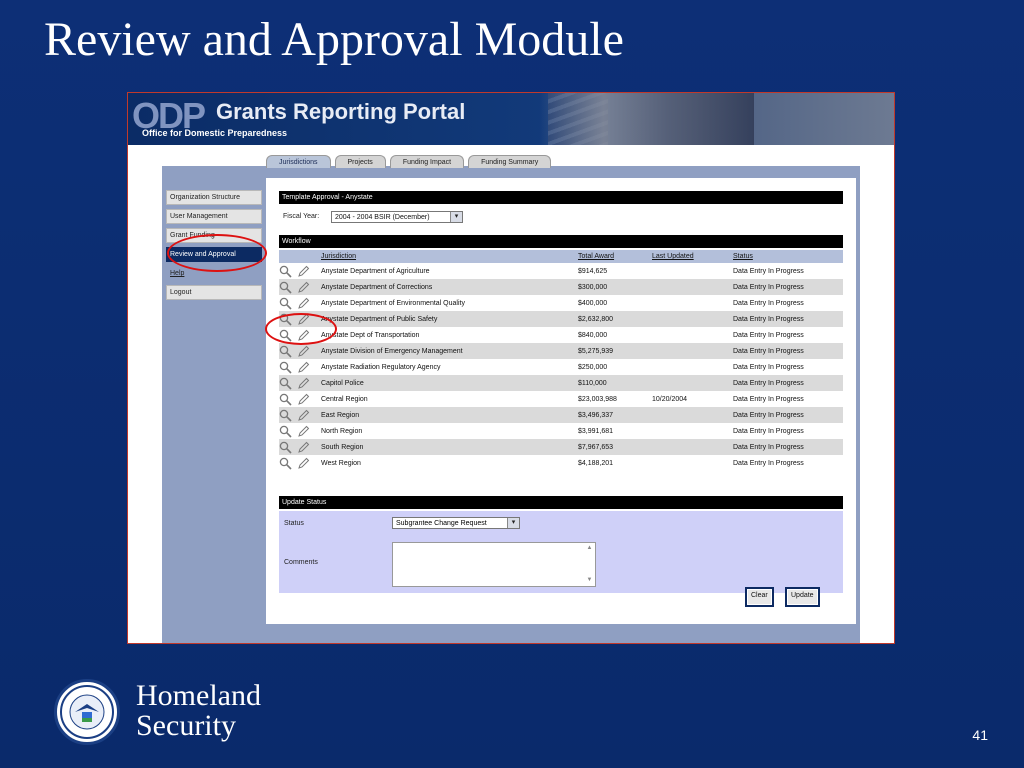 The width and height of the screenshot is (1024, 768). What do you see at coordinates (298, 161) in the screenshot?
I see `tab-jurisdictions: Jurisdictions` at bounding box center [298, 161].